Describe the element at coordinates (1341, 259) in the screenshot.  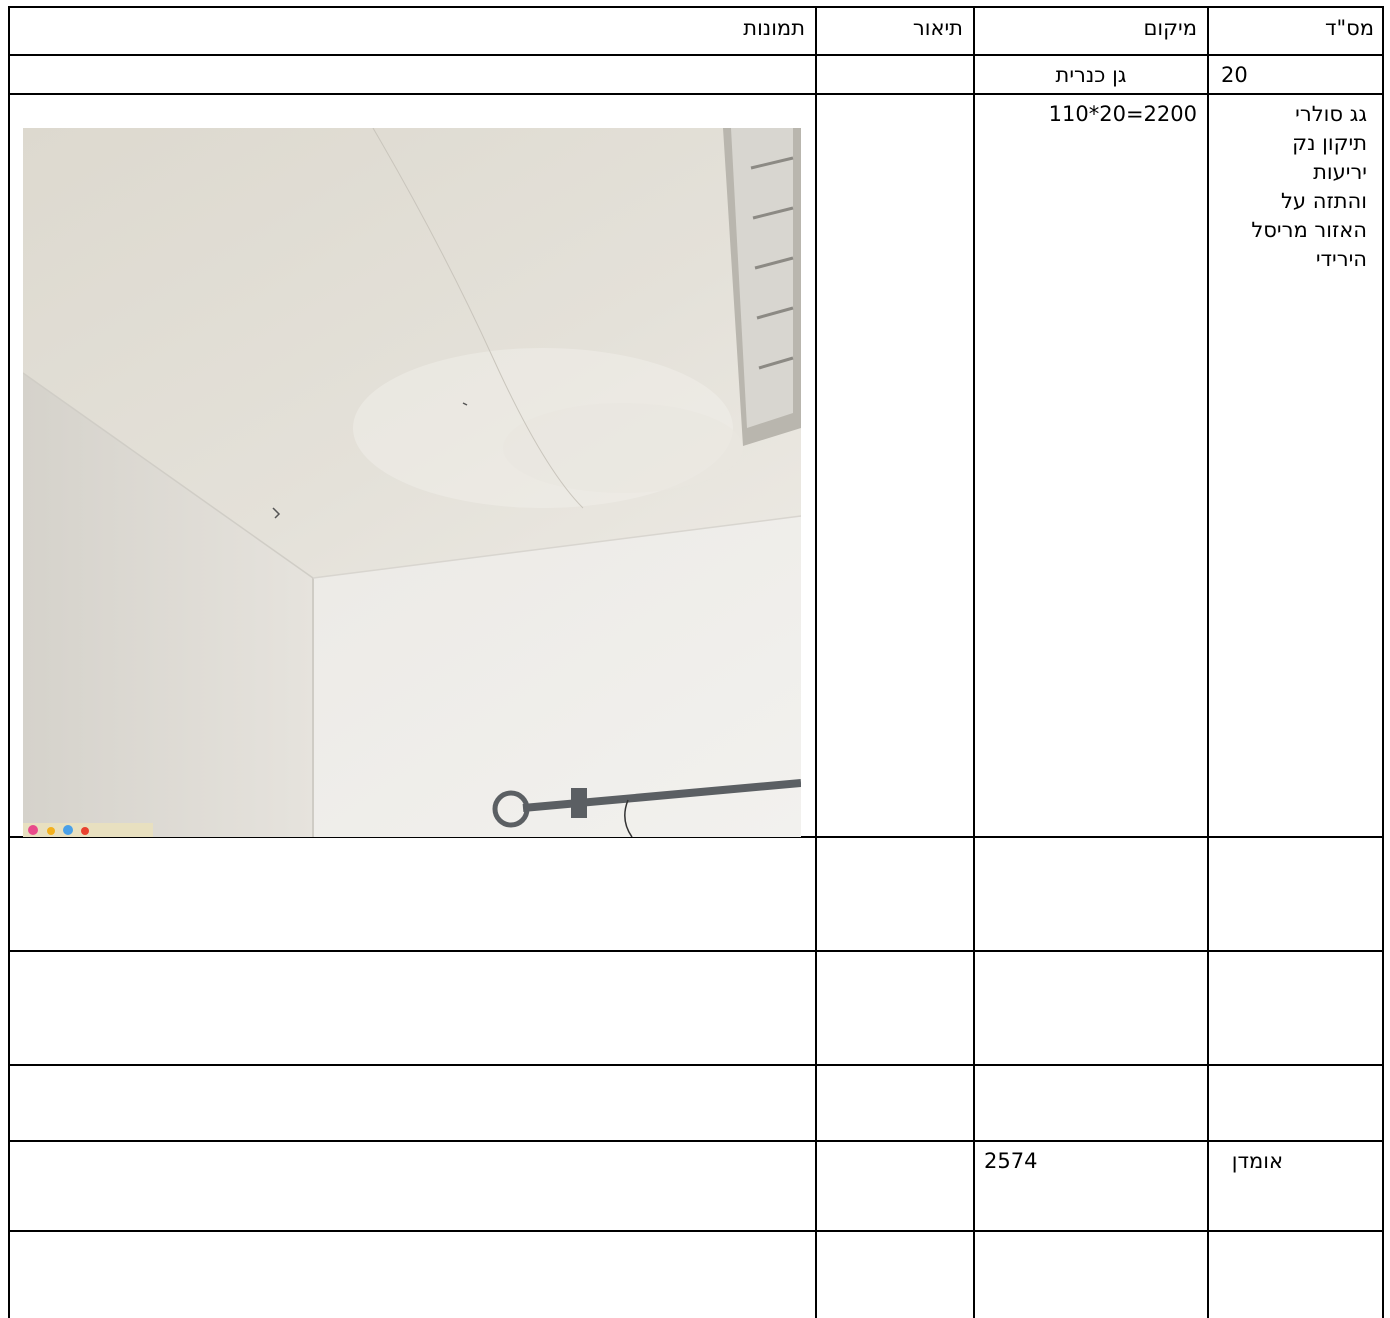
I see `row2-item-line: הירידי` at that location.